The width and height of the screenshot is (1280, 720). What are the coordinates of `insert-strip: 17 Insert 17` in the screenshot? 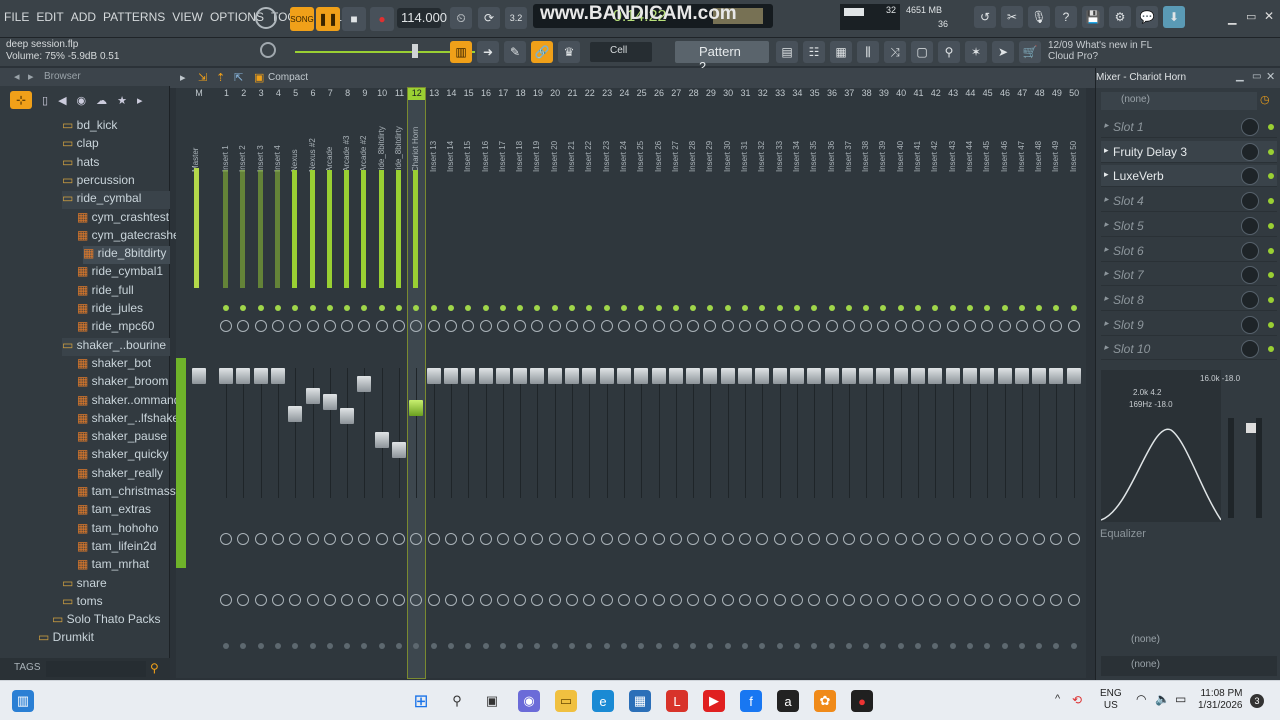 It's located at (503, 383).